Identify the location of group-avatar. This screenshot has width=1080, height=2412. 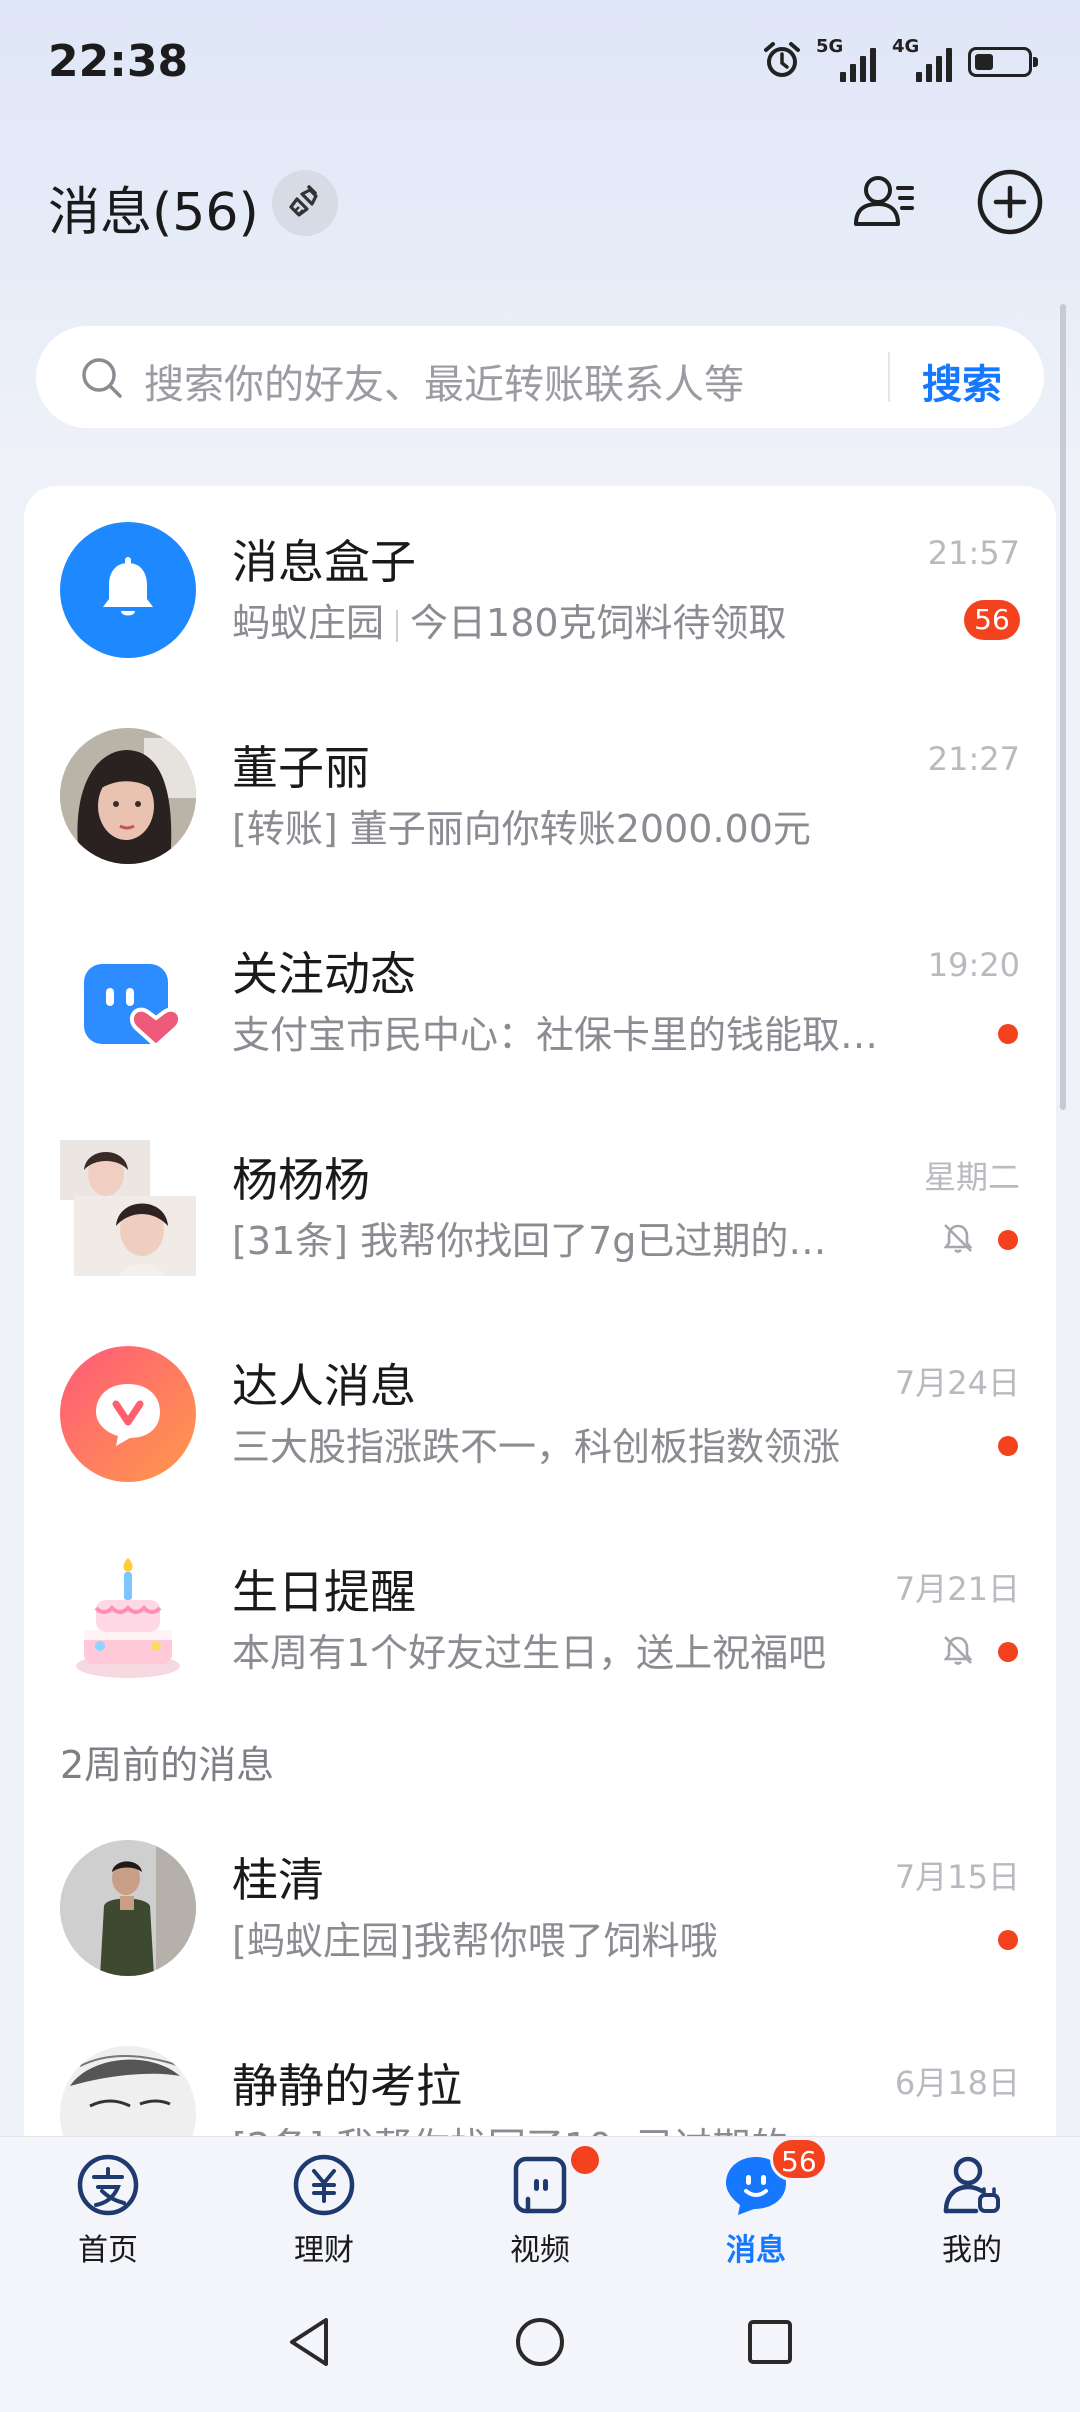
(128, 1208).